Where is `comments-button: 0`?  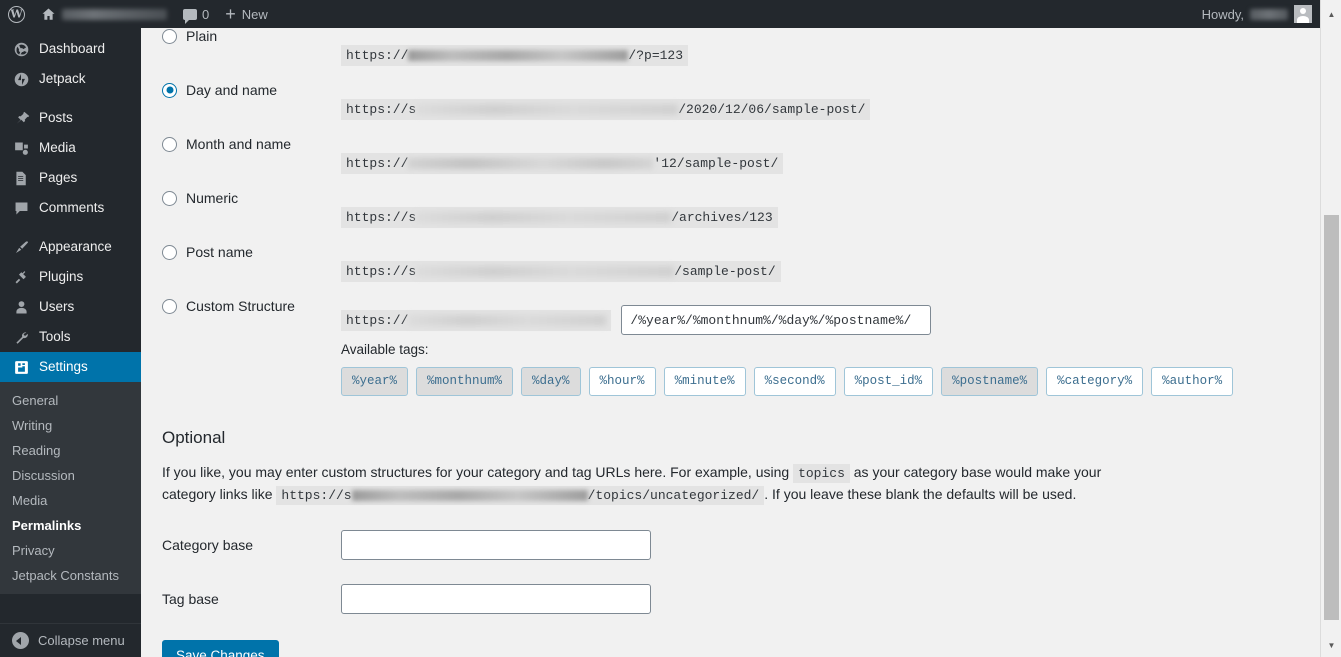 comments-button: 0 is located at coordinates (196, 14).